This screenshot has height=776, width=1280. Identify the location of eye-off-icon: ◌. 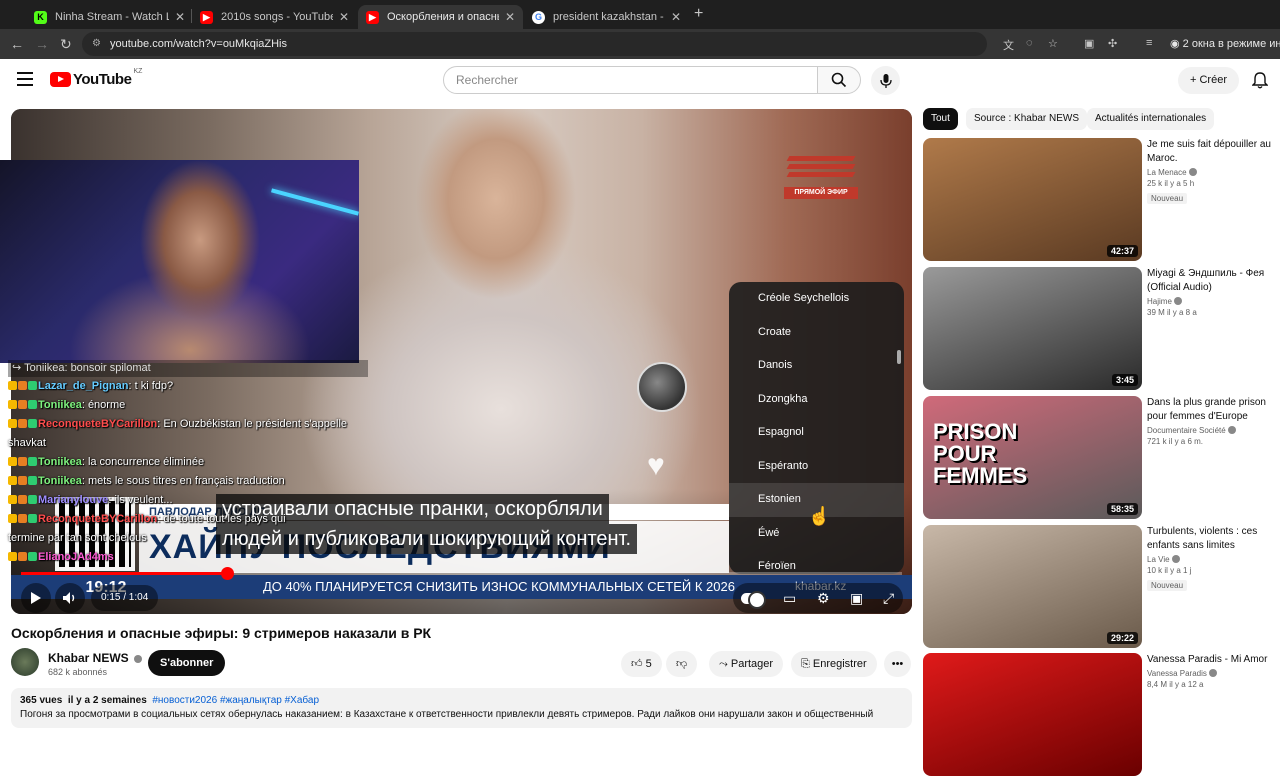
(1029, 43).